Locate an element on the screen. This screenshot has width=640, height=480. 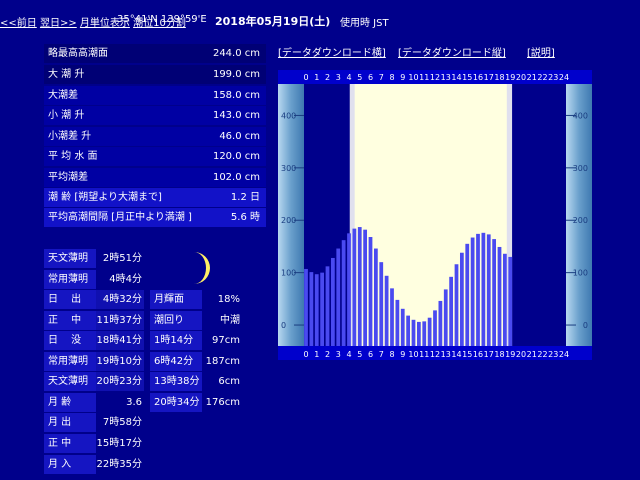
x-tick-label: 11 is located at coordinates (424, 354).